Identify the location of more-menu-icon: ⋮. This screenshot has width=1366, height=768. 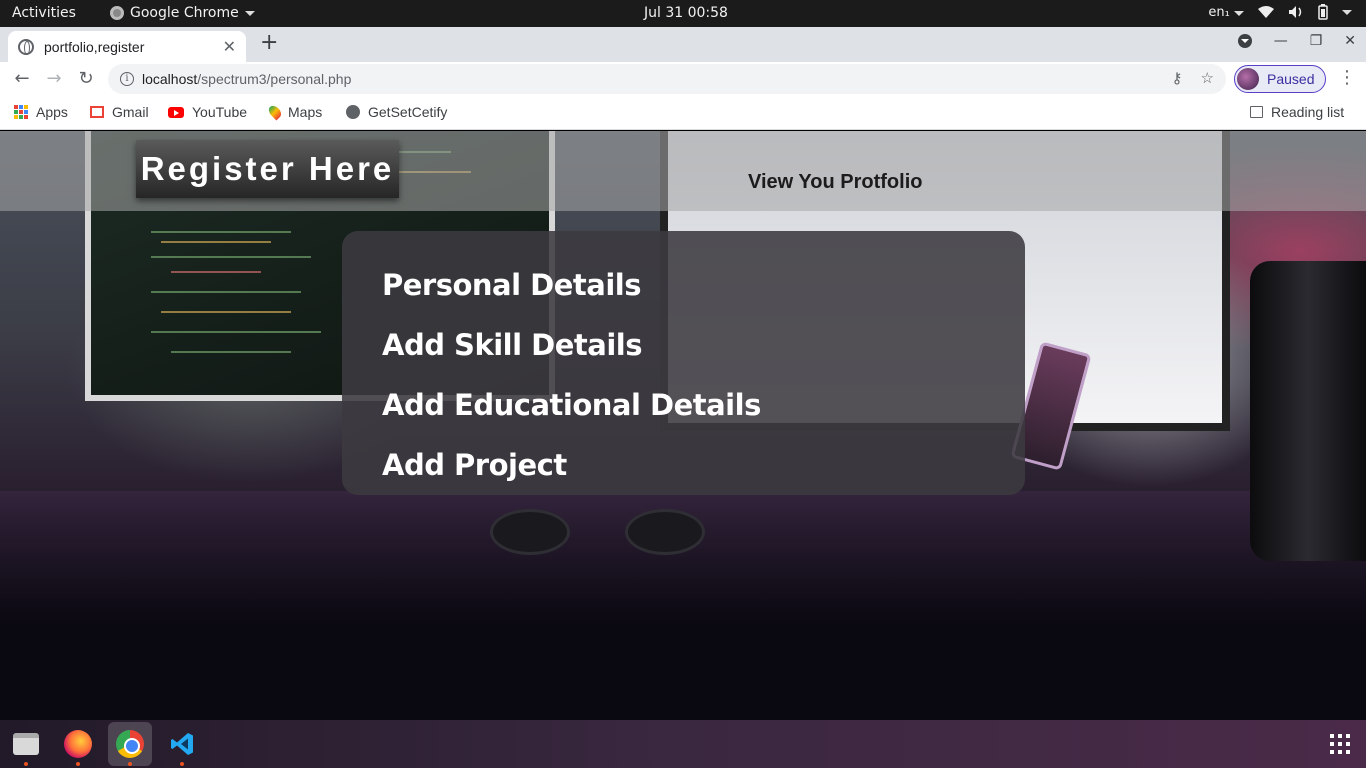
(1347, 78).